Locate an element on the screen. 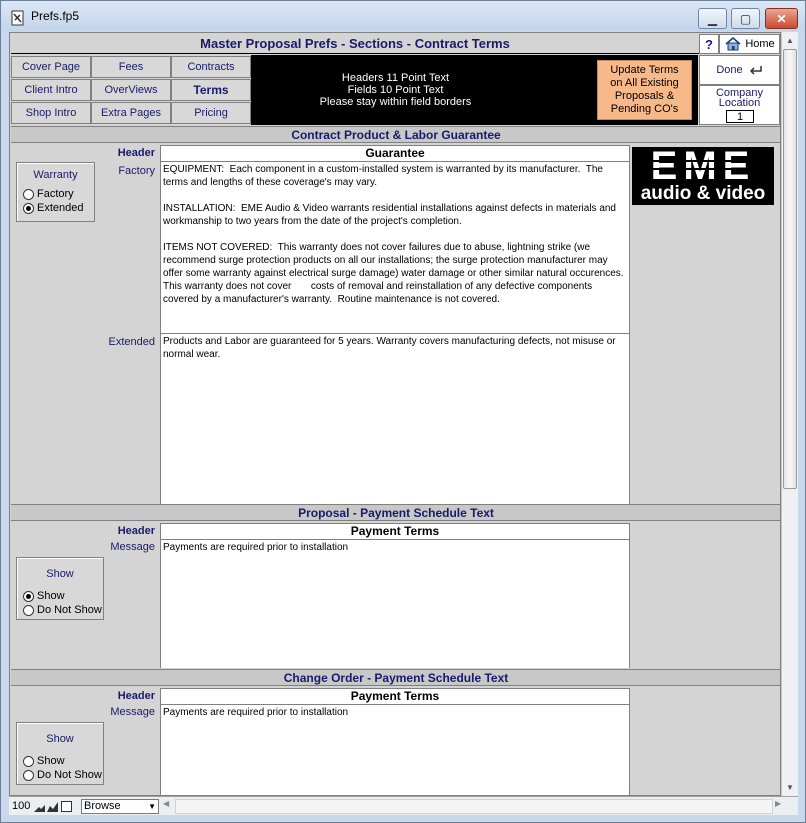 This screenshot has width=806, height=823. mode-select: Browse ▼ is located at coordinates (120, 806).